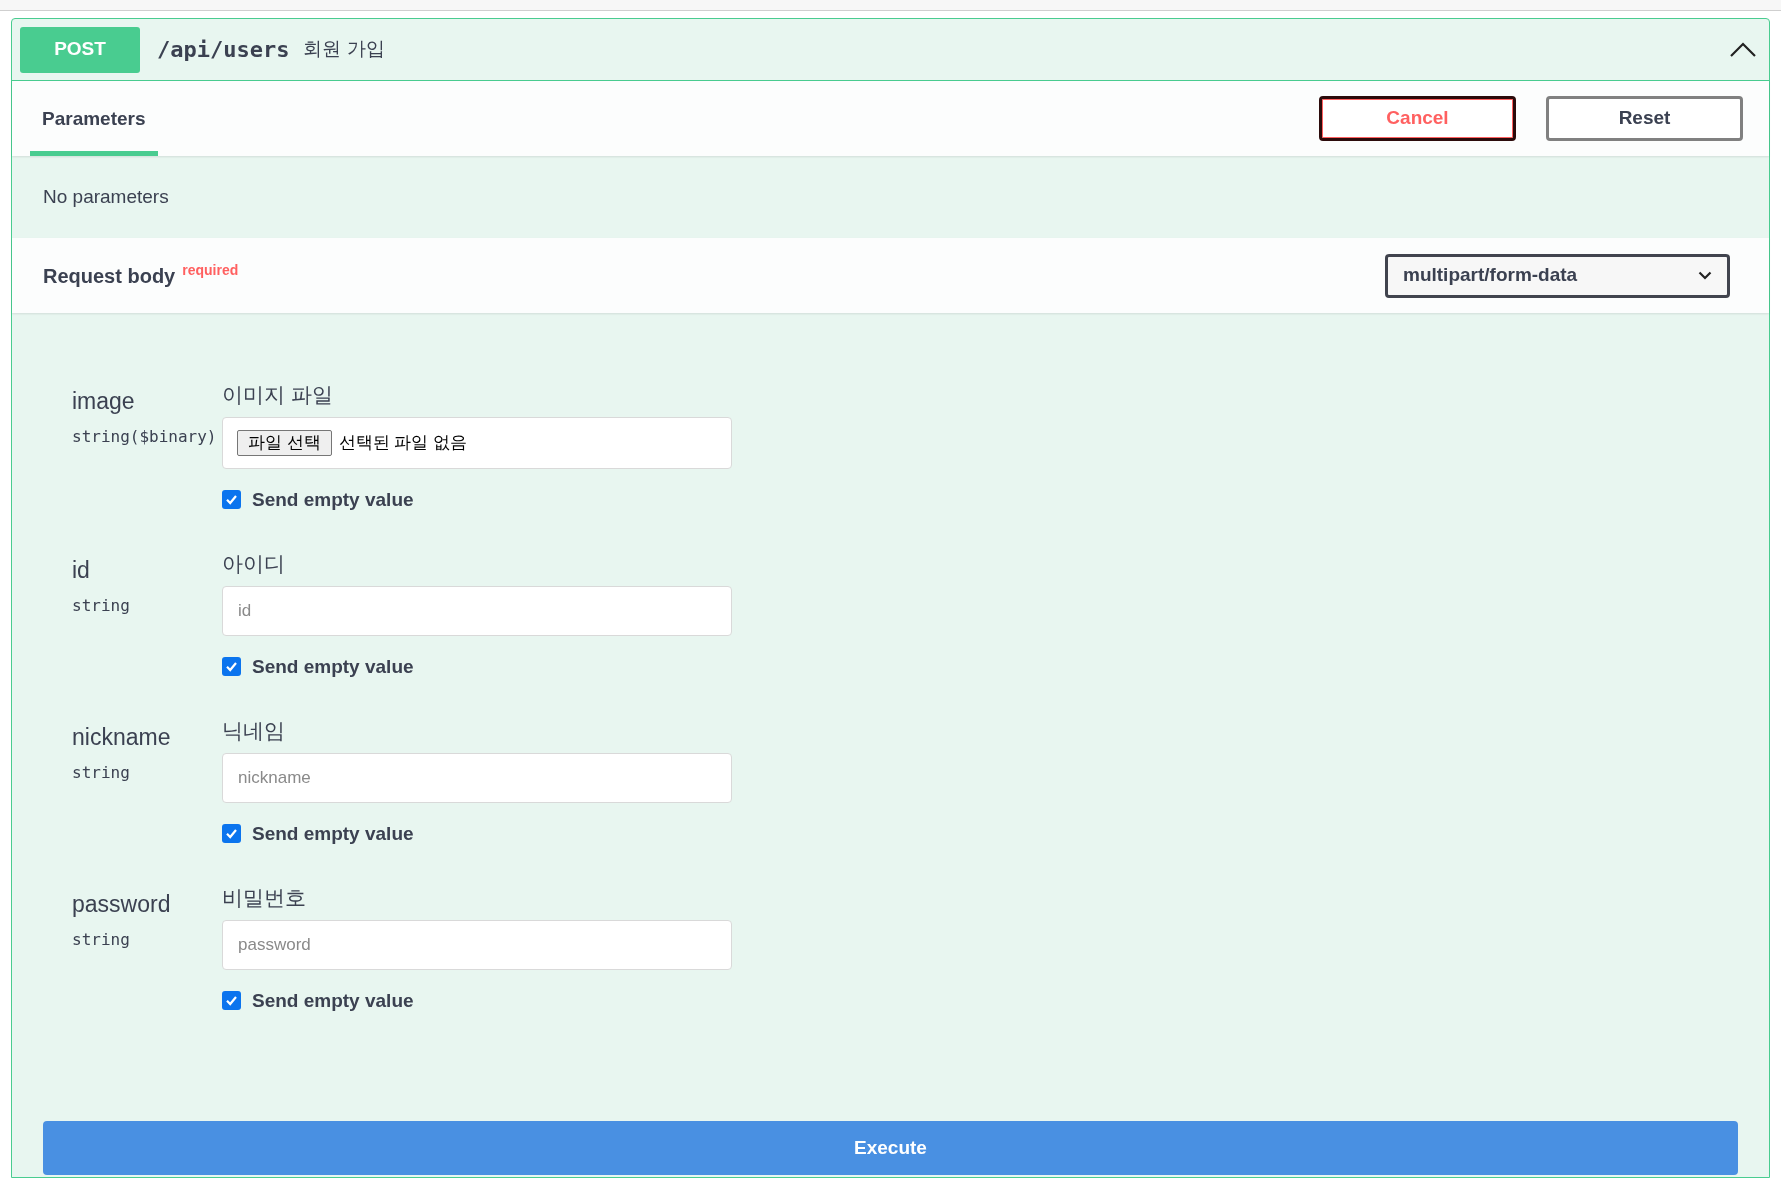 The height and width of the screenshot is (1188, 1781). Describe the element at coordinates (103, 401) in the screenshot. I see `field-name: image` at that location.